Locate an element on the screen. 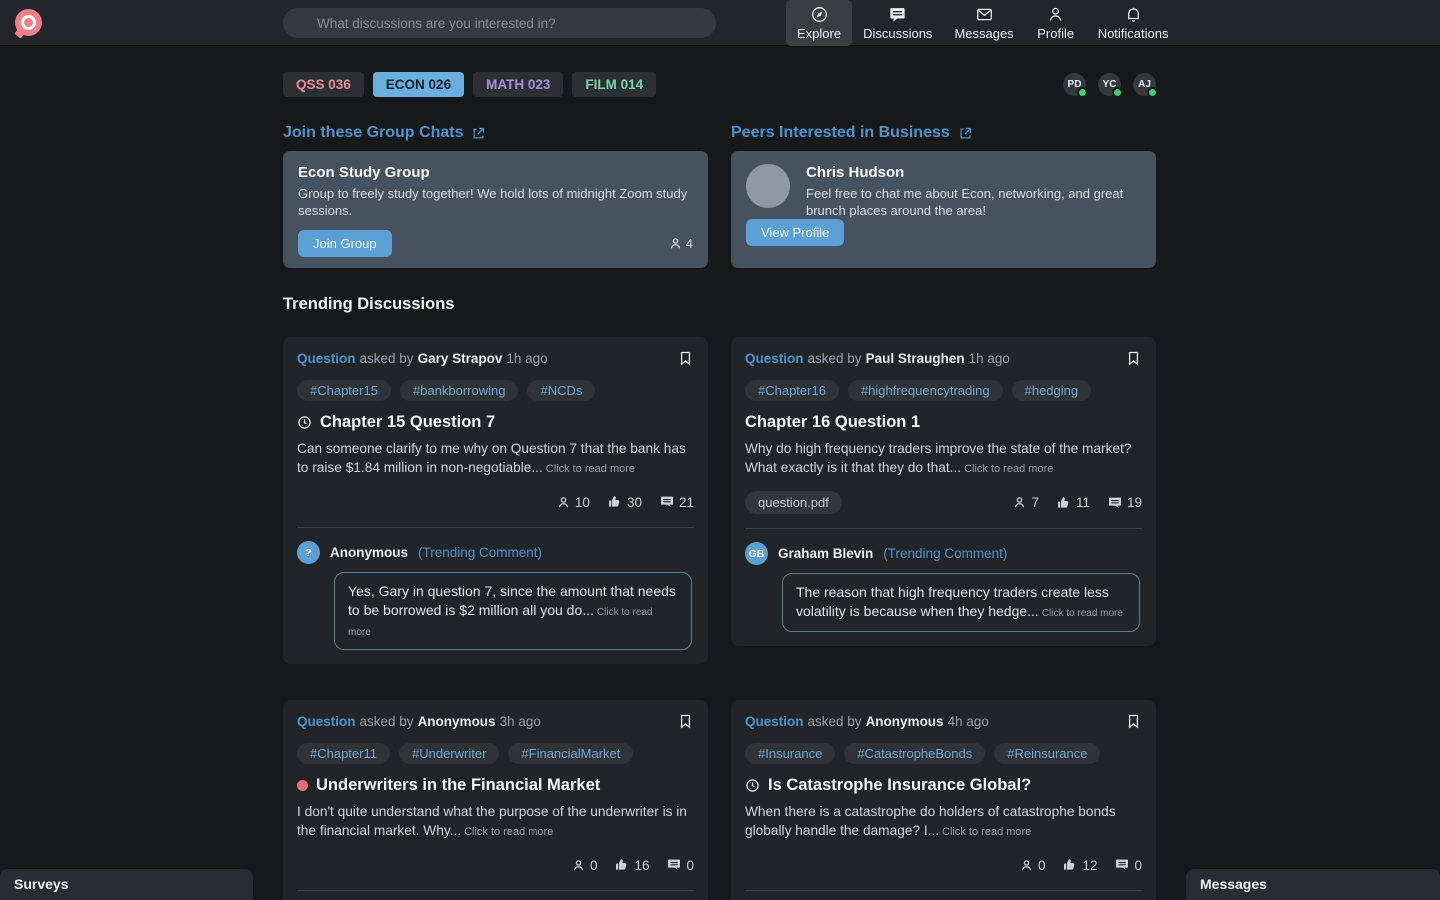 The height and width of the screenshot is (900, 1440). search-input is located at coordinates (499, 23).